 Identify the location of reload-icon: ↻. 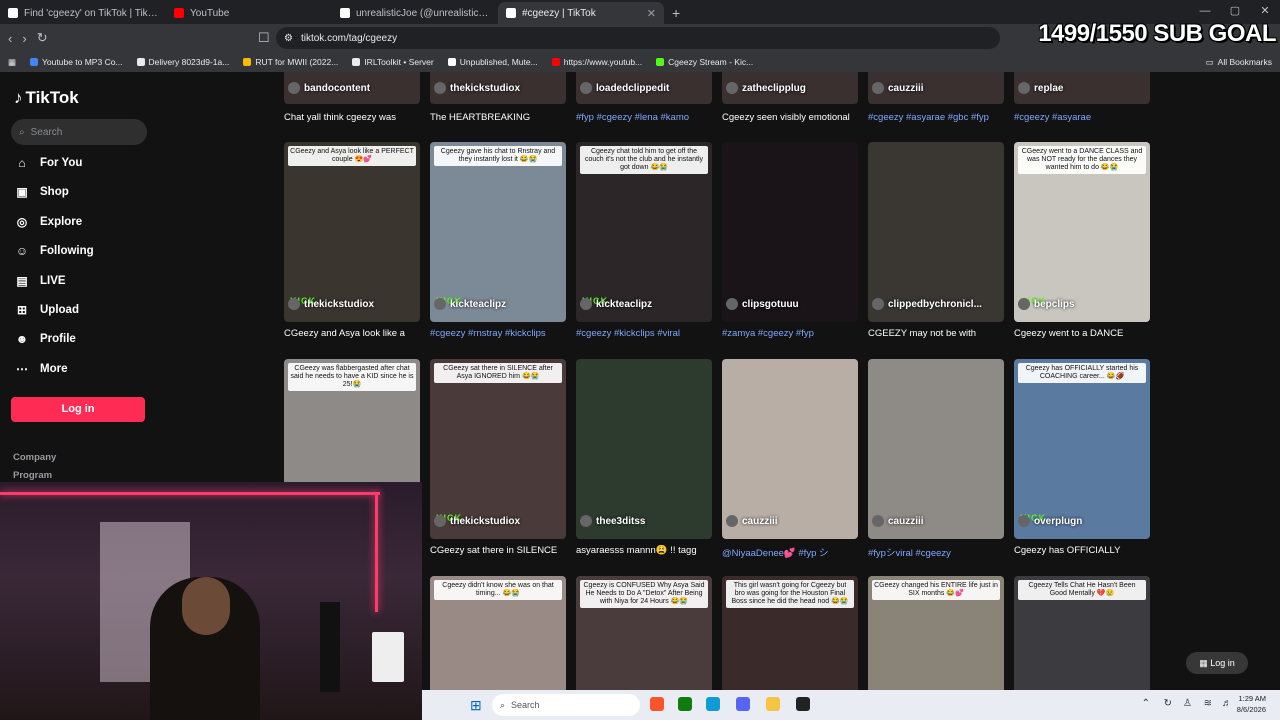
(42, 38).